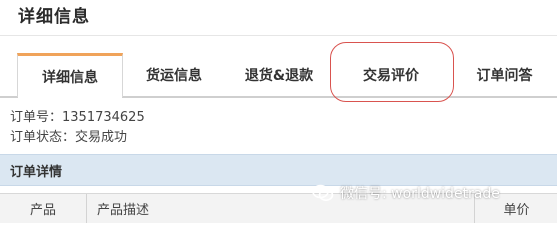 Image resolution: width=557 pixels, height=240 pixels. Describe the element at coordinates (54, 17) in the screenshot. I see `page-title: 详细信息` at that location.